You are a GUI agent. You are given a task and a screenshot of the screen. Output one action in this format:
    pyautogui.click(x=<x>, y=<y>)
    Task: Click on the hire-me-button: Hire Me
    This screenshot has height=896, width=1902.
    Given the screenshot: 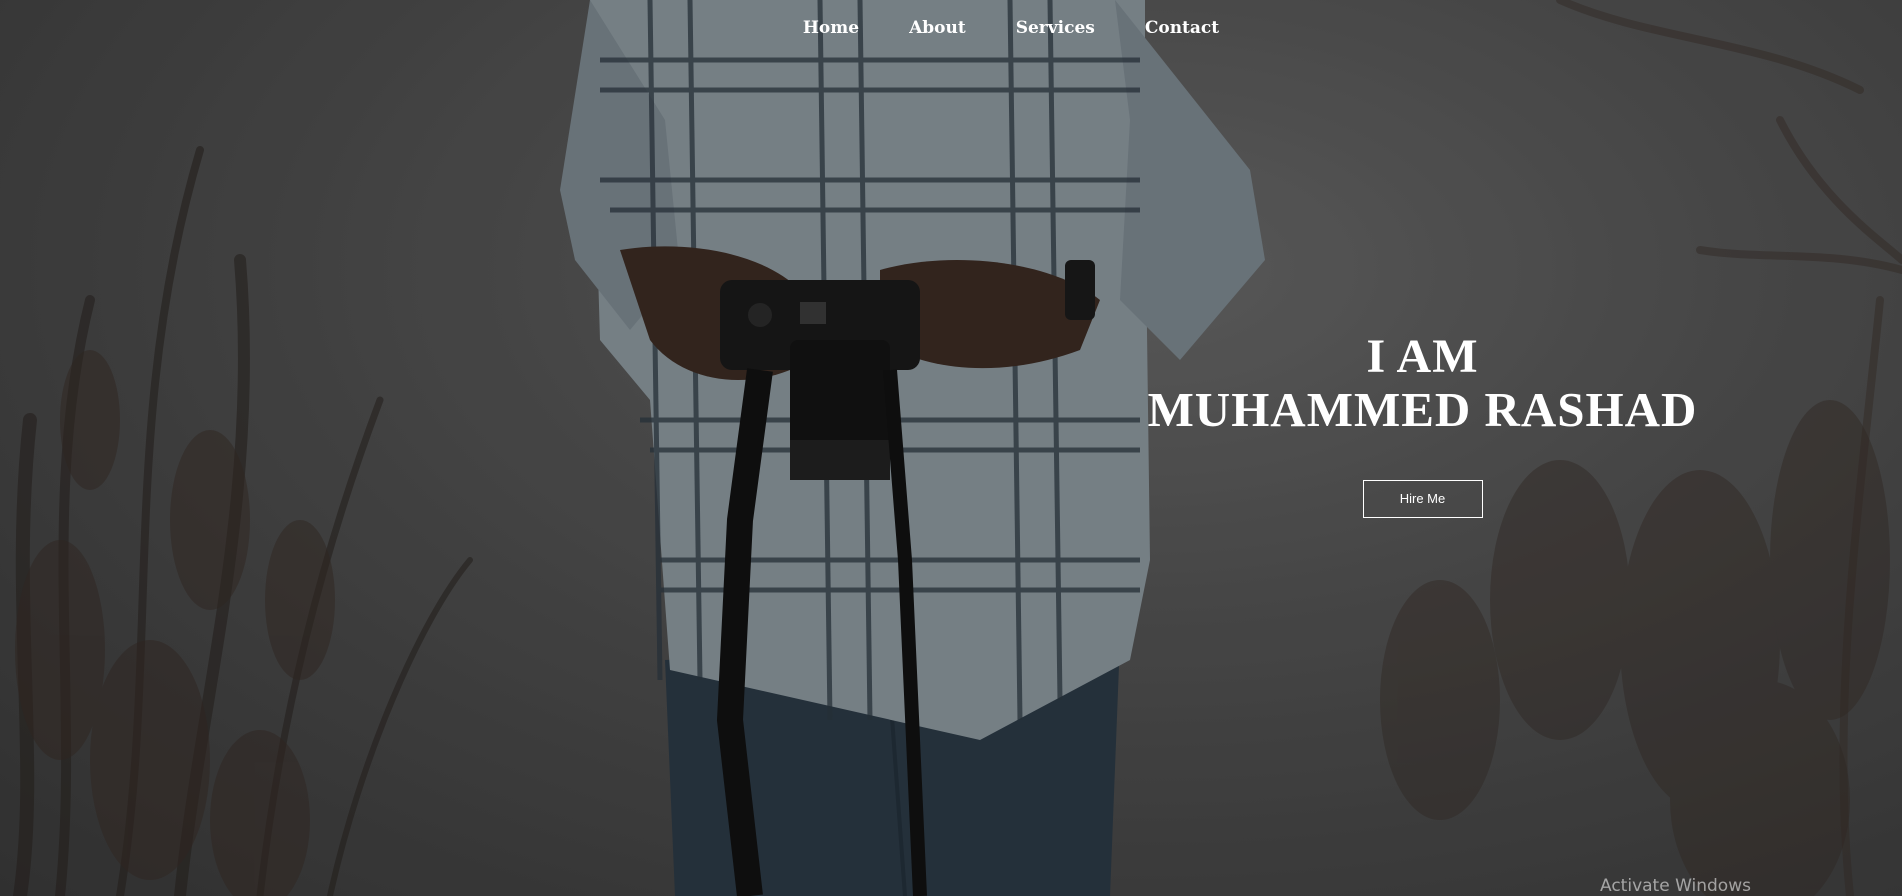 What is the action you would take?
    pyautogui.click(x=1422, y=499)
    